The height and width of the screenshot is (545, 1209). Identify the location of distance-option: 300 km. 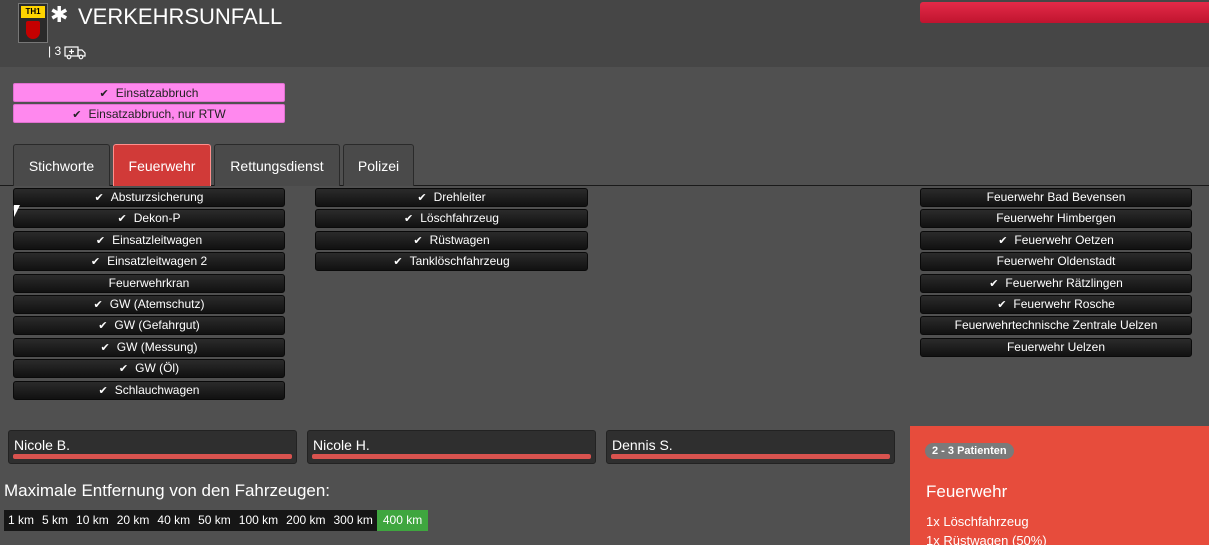
(353, 520).